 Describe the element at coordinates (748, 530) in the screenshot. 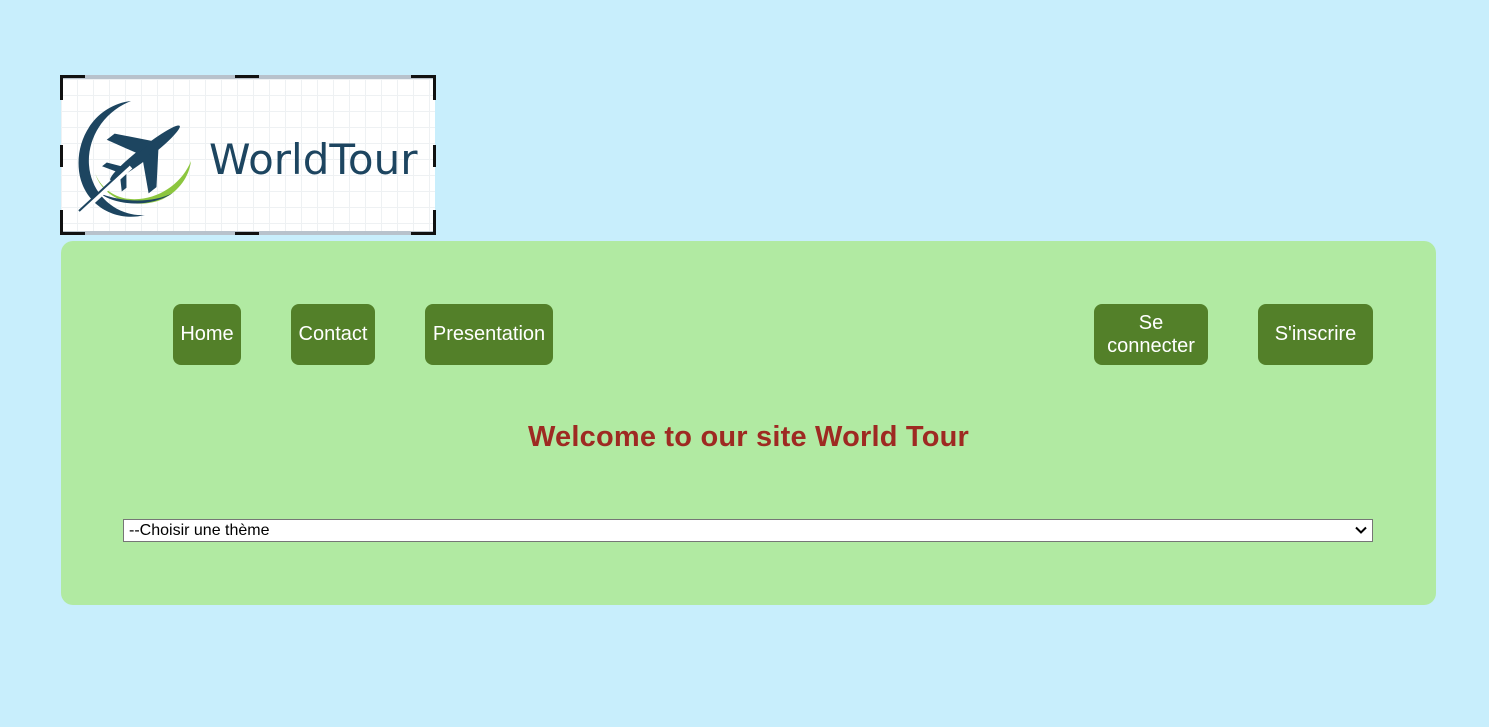

I see `theme-select: --Choisir une thème` at that location.